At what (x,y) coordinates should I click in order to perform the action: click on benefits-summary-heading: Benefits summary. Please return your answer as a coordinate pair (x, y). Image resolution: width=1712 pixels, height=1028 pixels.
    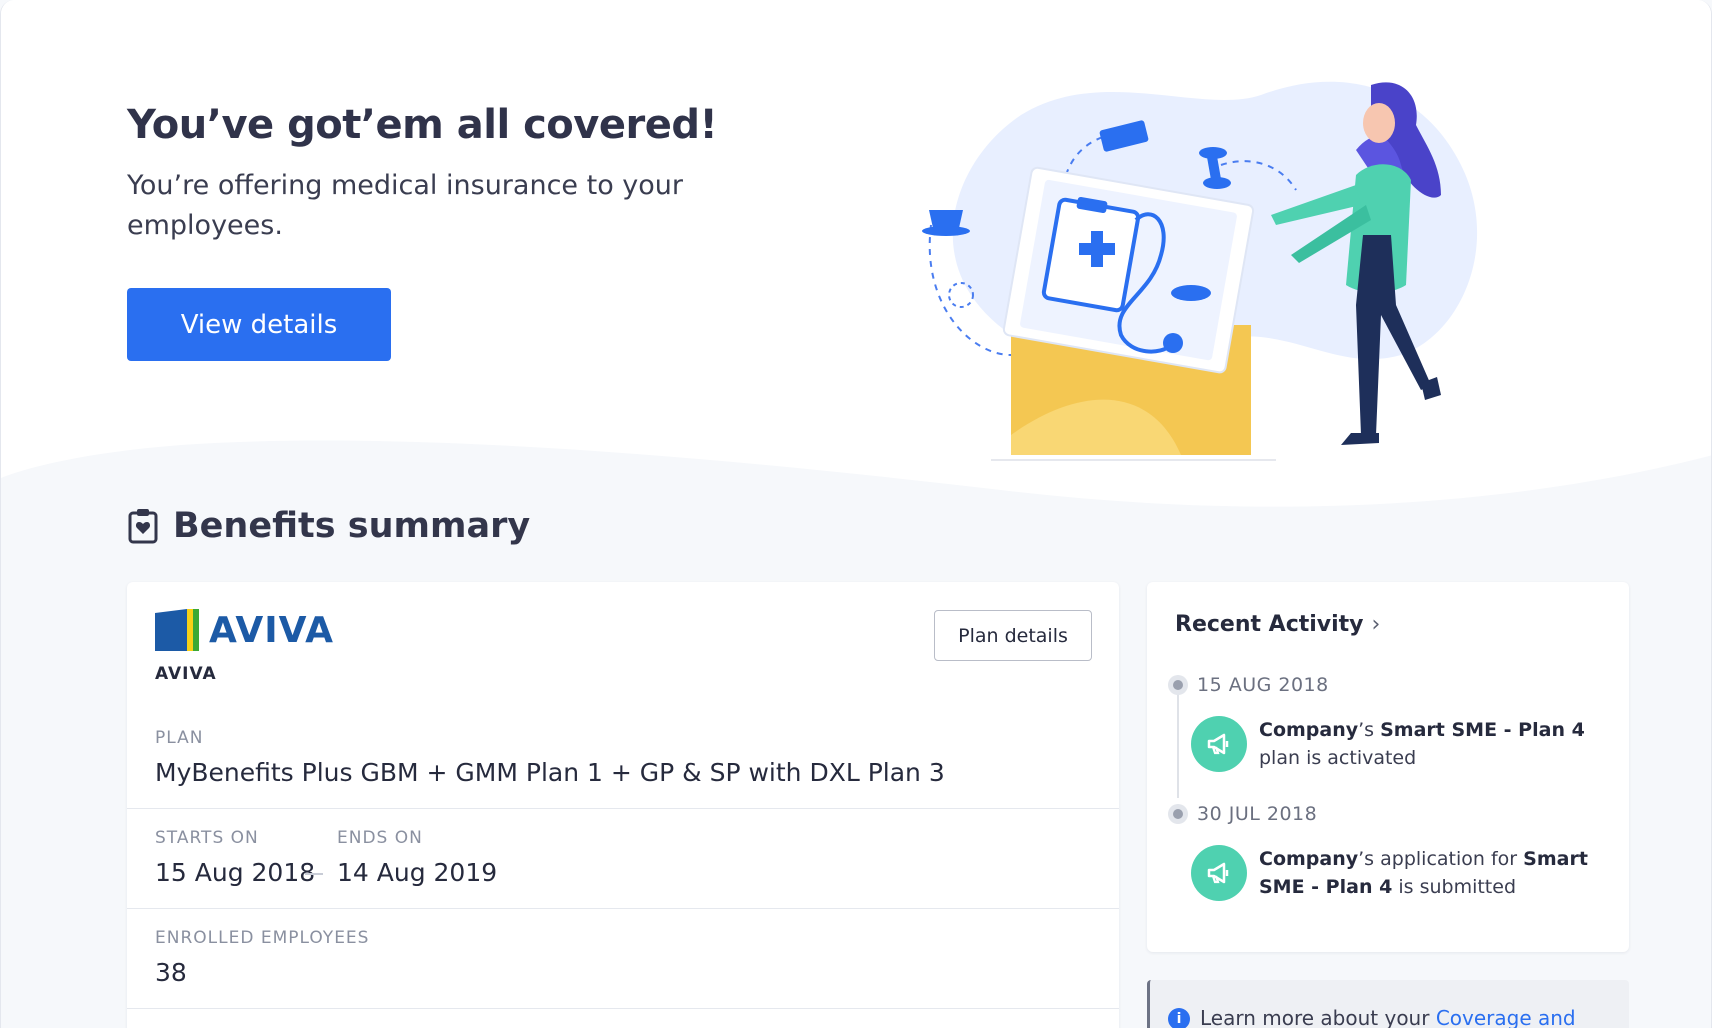
    Looking at the image, I should click on (328, 526).